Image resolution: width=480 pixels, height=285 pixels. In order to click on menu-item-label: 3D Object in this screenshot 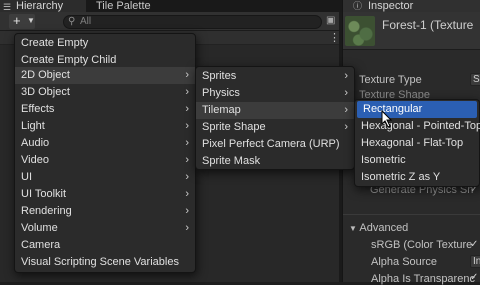, I will do `click(45, 92)`.